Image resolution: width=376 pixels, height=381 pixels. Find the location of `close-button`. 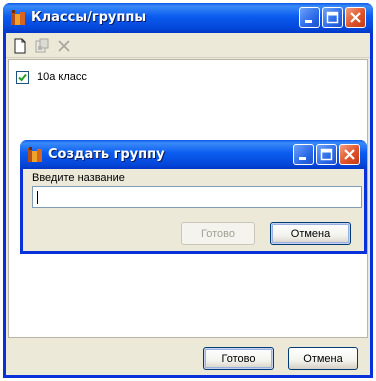

close-button is located at coordinates (355, 17).